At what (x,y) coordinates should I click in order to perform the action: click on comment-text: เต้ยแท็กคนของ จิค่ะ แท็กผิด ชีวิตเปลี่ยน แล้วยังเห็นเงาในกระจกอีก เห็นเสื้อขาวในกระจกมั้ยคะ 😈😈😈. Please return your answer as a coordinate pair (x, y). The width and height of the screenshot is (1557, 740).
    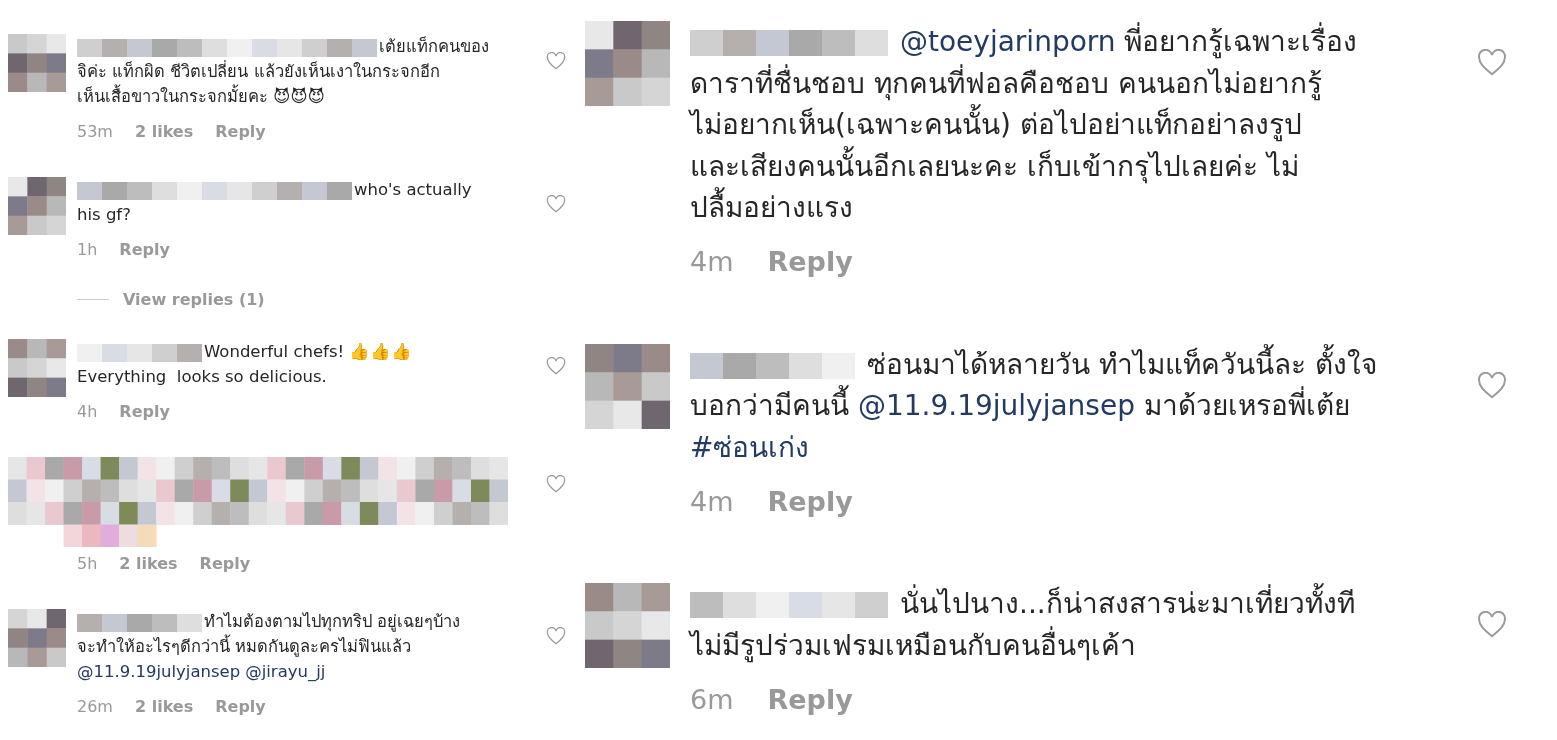
    Looking at the image, I should click on (283, 71).